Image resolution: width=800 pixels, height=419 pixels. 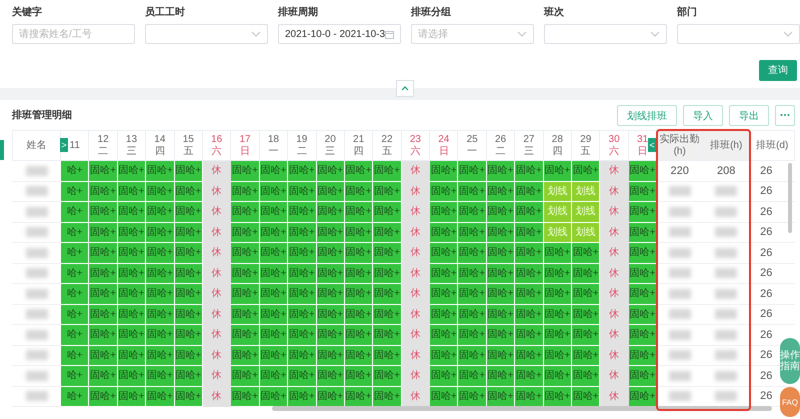 What do you see at coordinates (522, 408) in the screenshot?
I see `horizontal-scrollbar` at bounding box center [522, 408].